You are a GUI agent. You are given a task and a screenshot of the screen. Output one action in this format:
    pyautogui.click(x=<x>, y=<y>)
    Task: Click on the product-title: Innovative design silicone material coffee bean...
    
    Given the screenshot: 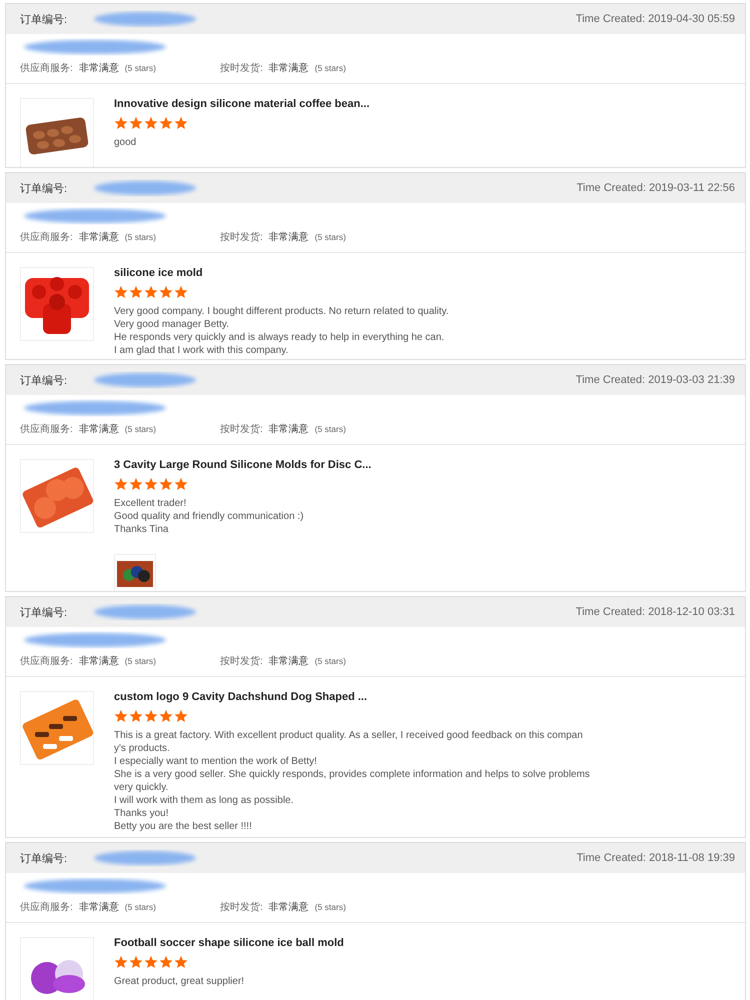 What is the action you would take?
    pyautogui.click(x=242, y=104)
    